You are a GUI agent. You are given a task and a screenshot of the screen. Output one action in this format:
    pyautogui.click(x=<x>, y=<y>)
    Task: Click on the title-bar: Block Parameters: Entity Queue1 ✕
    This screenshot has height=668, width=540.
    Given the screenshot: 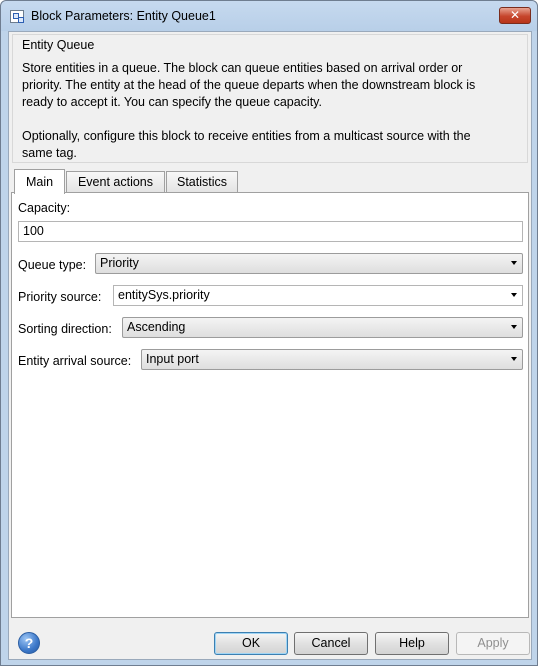 What is the action you would take?
    pyautogui.click(x=269, y=16)
    